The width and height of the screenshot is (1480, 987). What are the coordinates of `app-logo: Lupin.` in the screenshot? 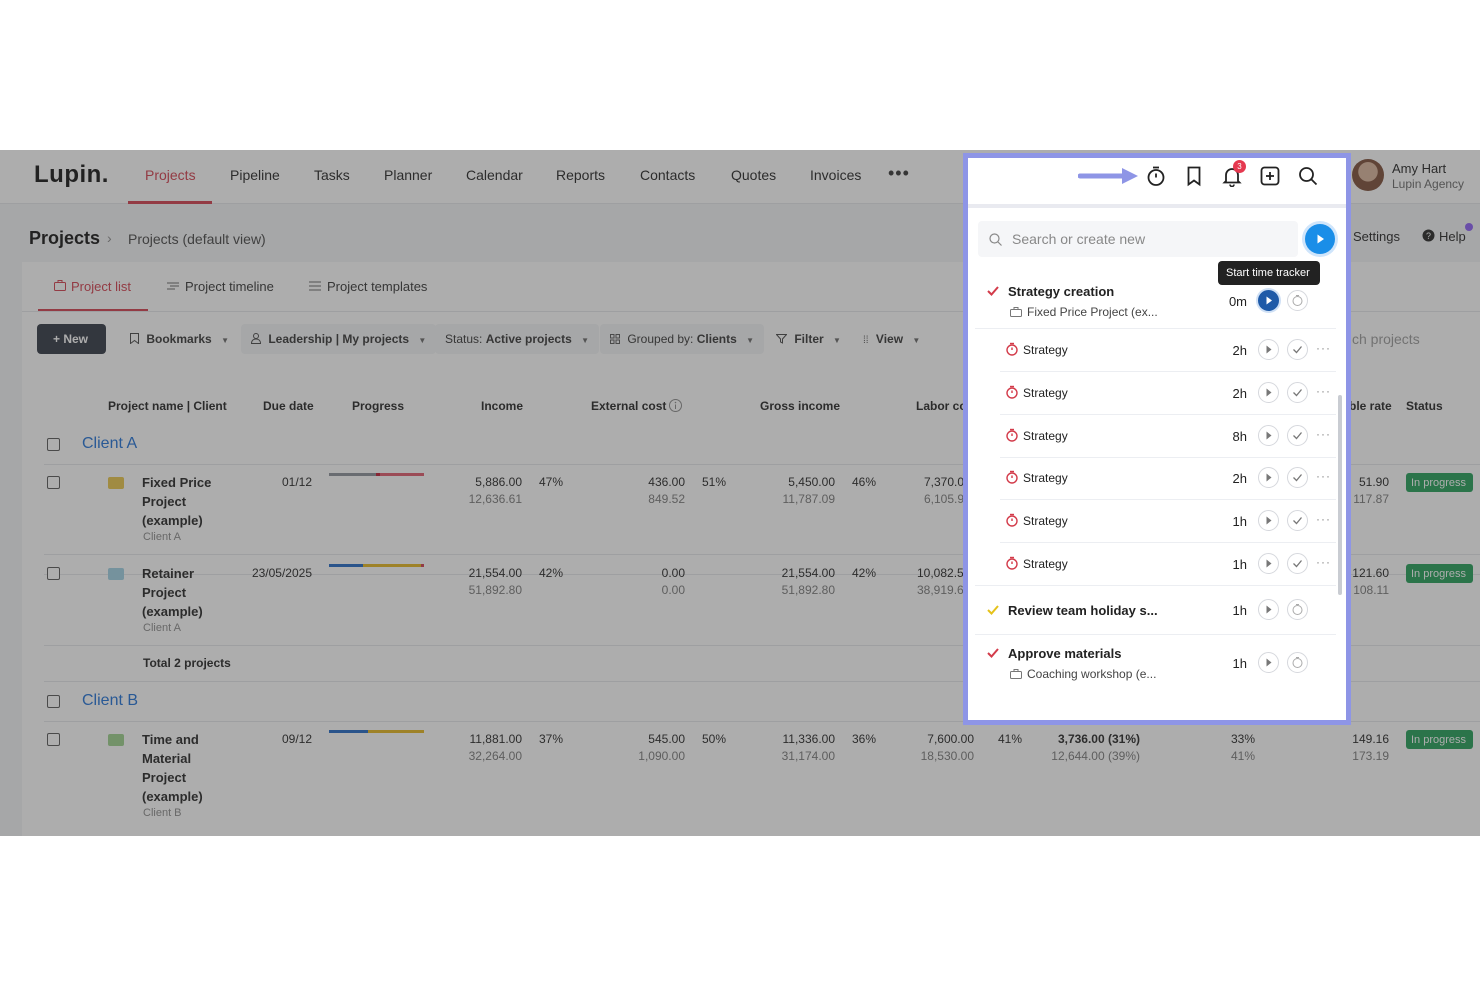 It's located at (71, 175).